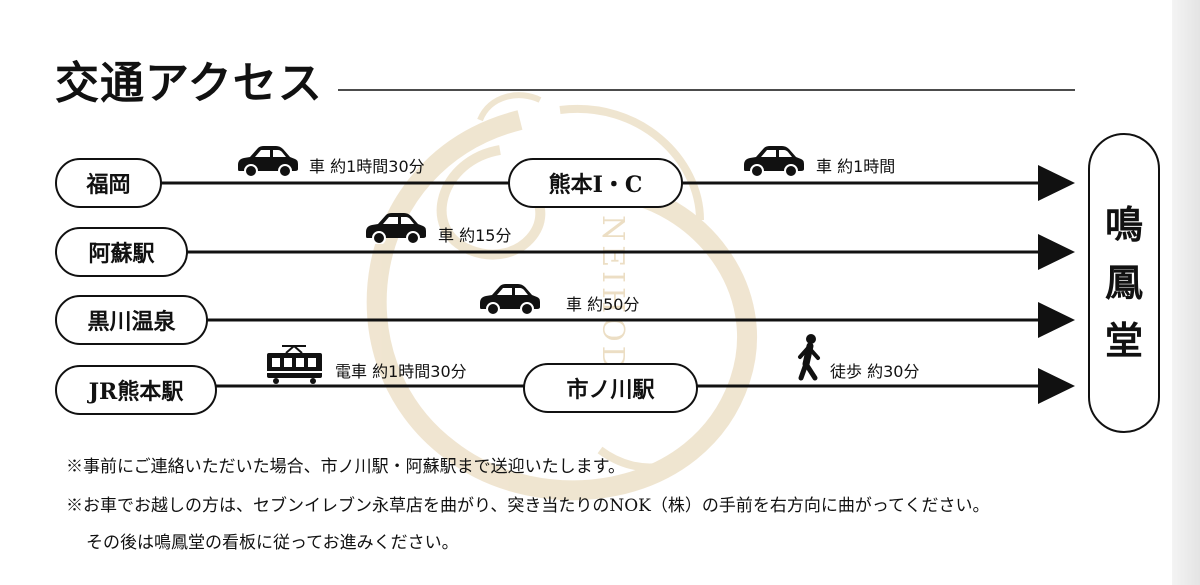 The image size is (1200, 585). Describe the element at coordinates (345, 467) in the screenshot. I see `note-pickup: ※事前にご連絡いただいた場合、市ノ川駅・阿蘇駅まで送迎いたします。` at that location.